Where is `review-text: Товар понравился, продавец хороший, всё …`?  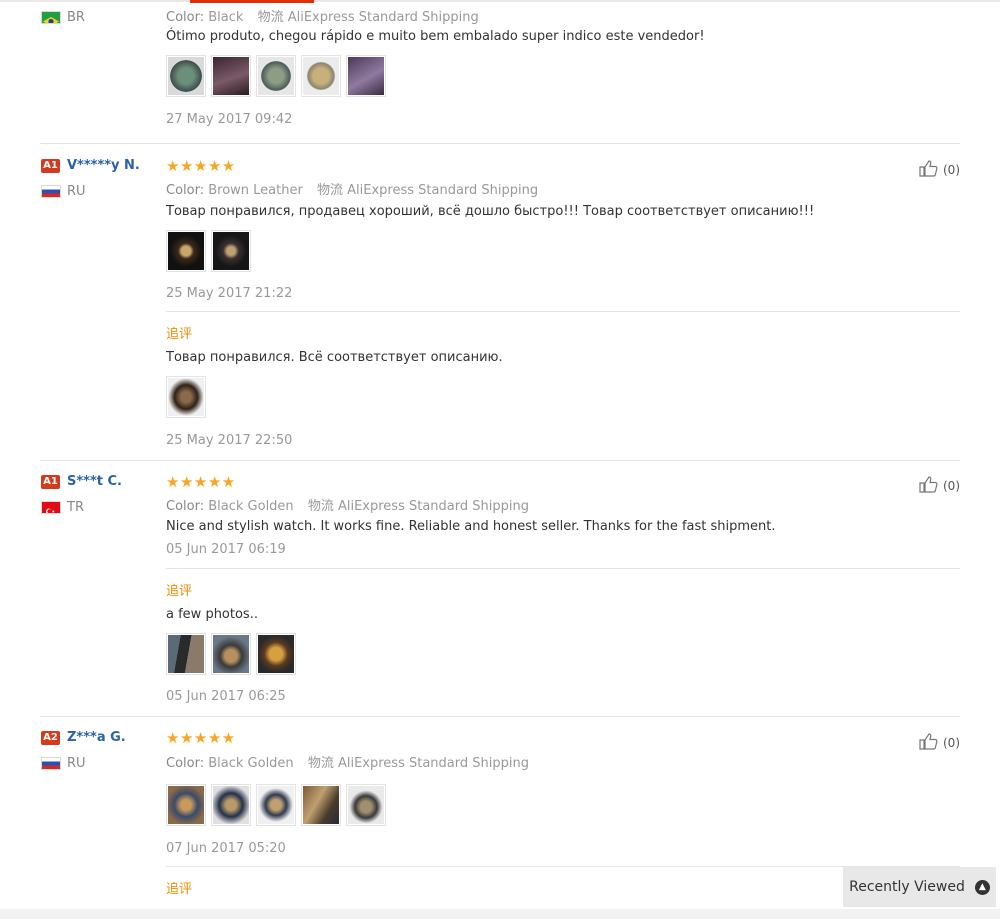 review-text: Товар понравился, продавец хороший, всё … is located at coordinates (490, 211).